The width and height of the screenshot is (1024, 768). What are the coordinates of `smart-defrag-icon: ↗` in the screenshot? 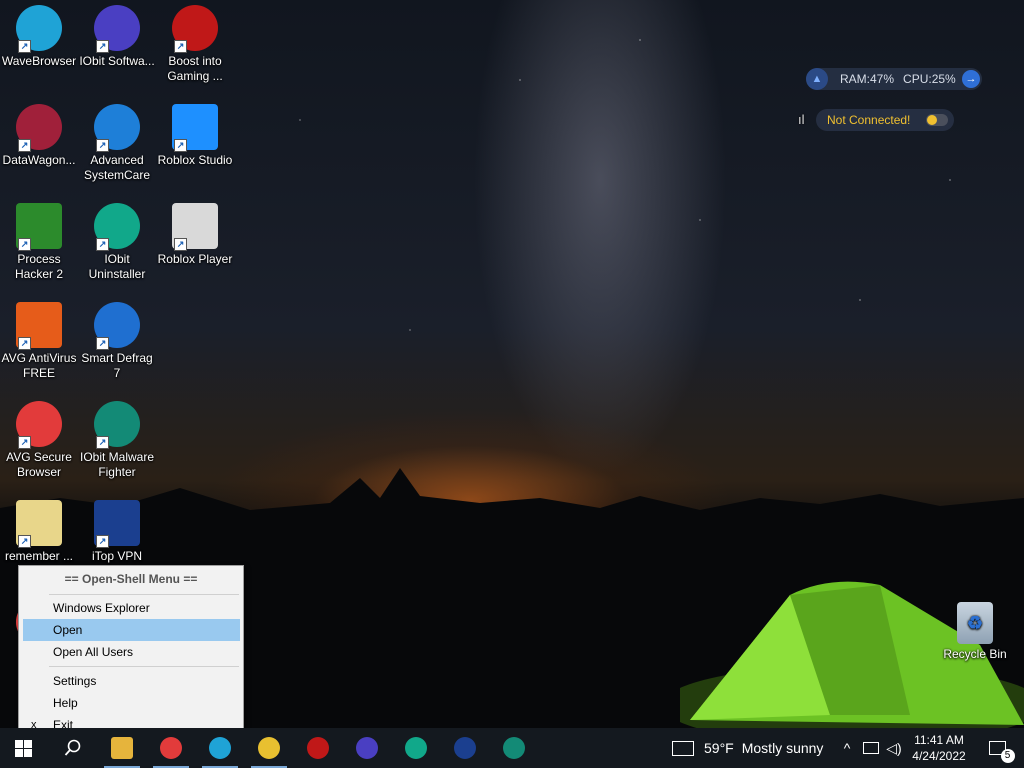 It's located at (117, 326).